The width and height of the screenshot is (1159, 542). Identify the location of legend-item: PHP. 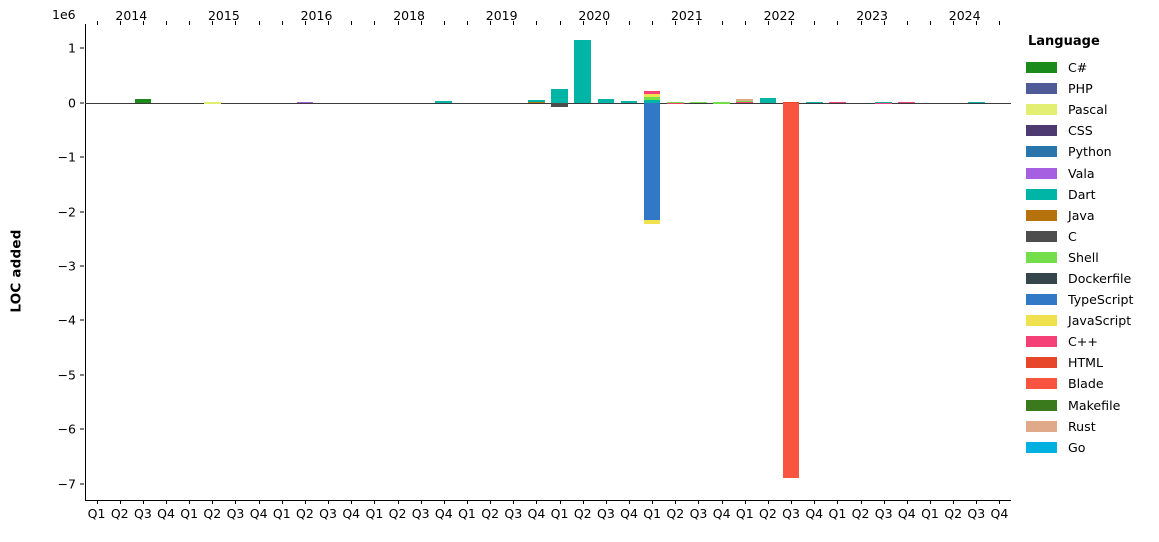
(1092, 88).